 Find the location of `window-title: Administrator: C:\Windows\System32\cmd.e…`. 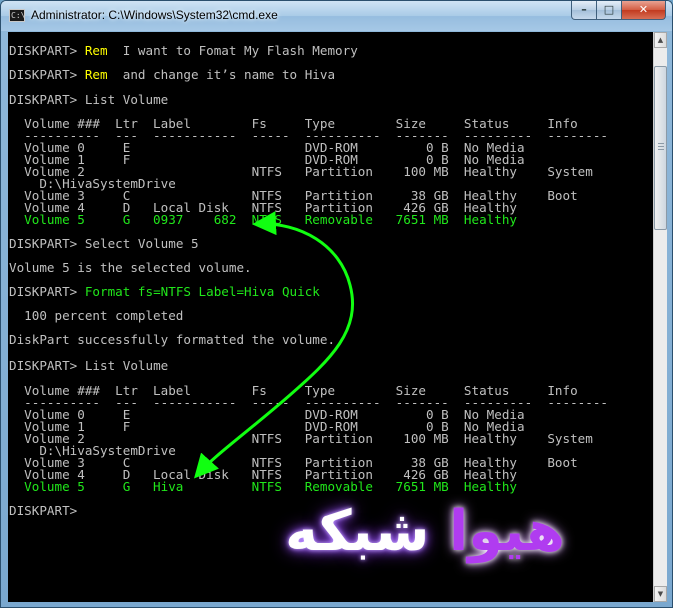

window-title: Administrator: C:\Windows\System32\cmd.e… is located at coordinates (154, 15).